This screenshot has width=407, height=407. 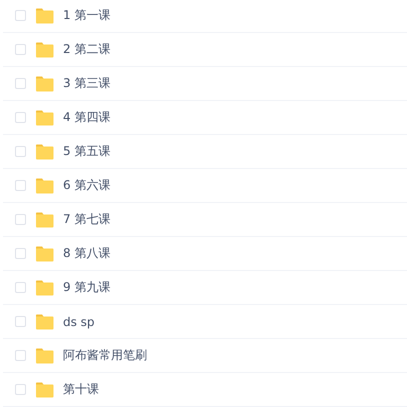 I want to click on folder-name: 阿布酱常用笔刷, so click(x=105, y=355).